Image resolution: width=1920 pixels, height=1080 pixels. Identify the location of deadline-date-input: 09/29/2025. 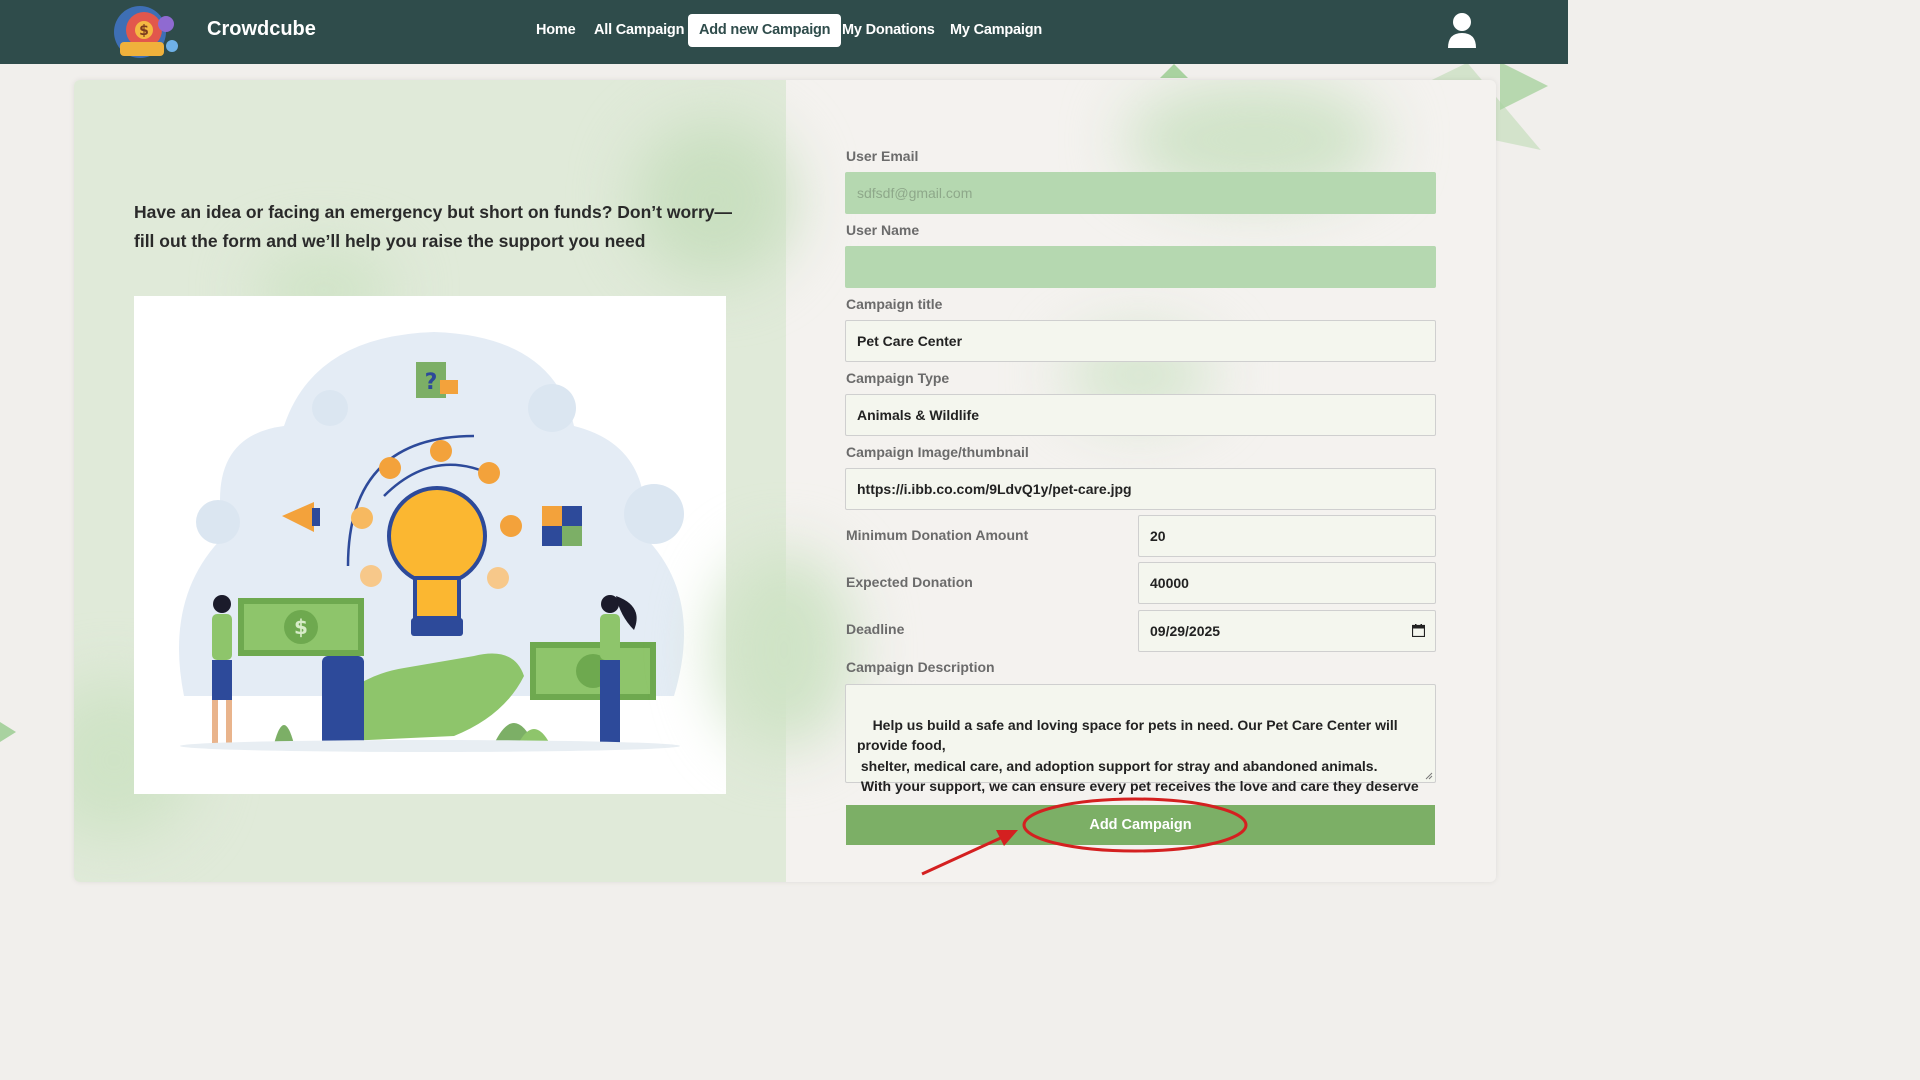
(1287, 631).